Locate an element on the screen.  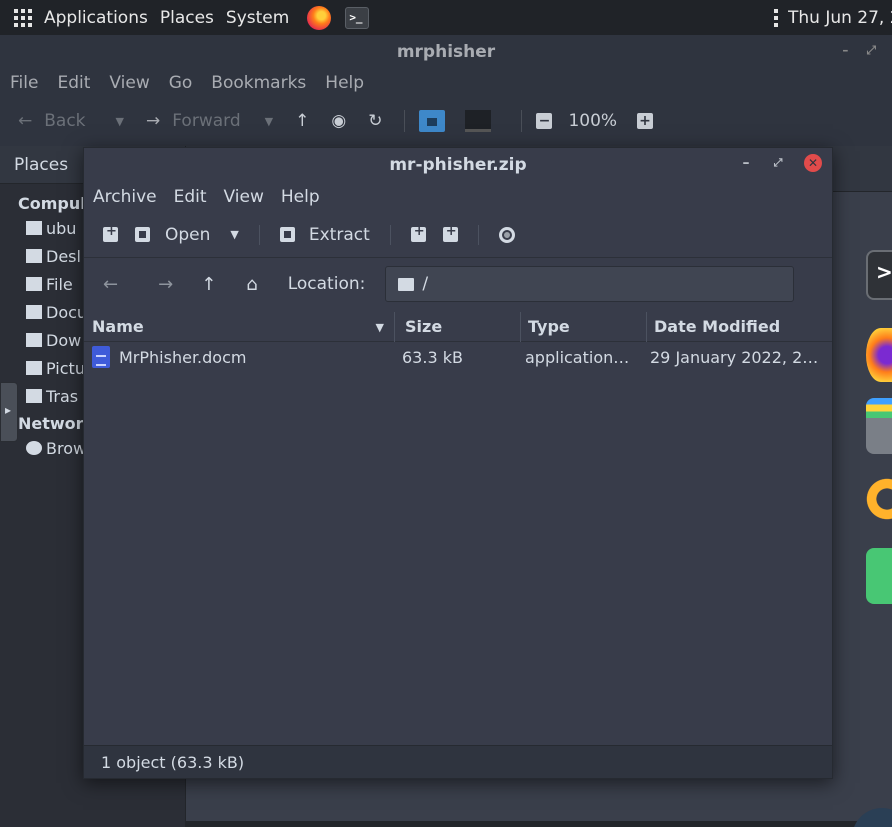
archive-toolbar: Open ▼ Extract is located at coordinates (458, 235).